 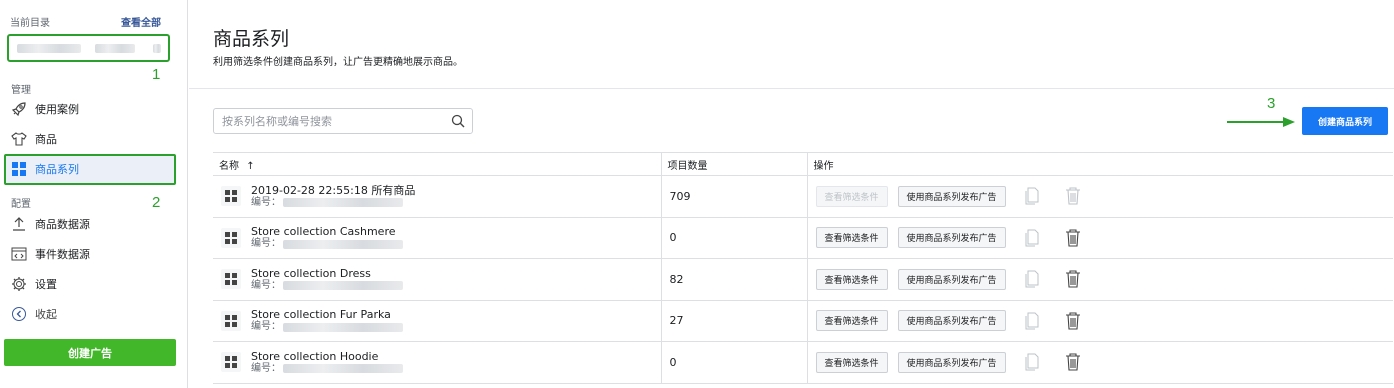 I want to click on name-cell: Store collection Hoodie 编号：, so click(x=437, y=362).